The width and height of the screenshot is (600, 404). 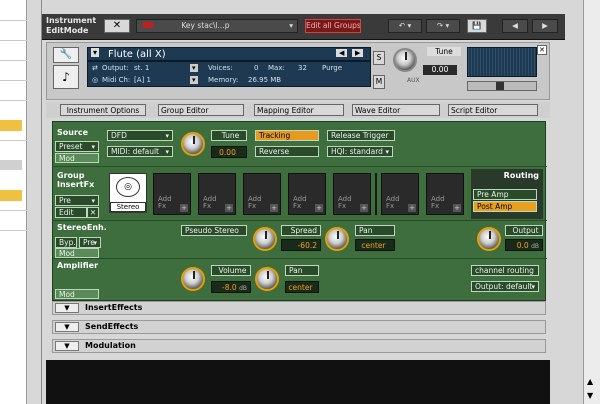 What do you see at coordinates (71, 212) in the screenshot?
I see `fx-edit-button: Edit` at bounding box center [71, 212].